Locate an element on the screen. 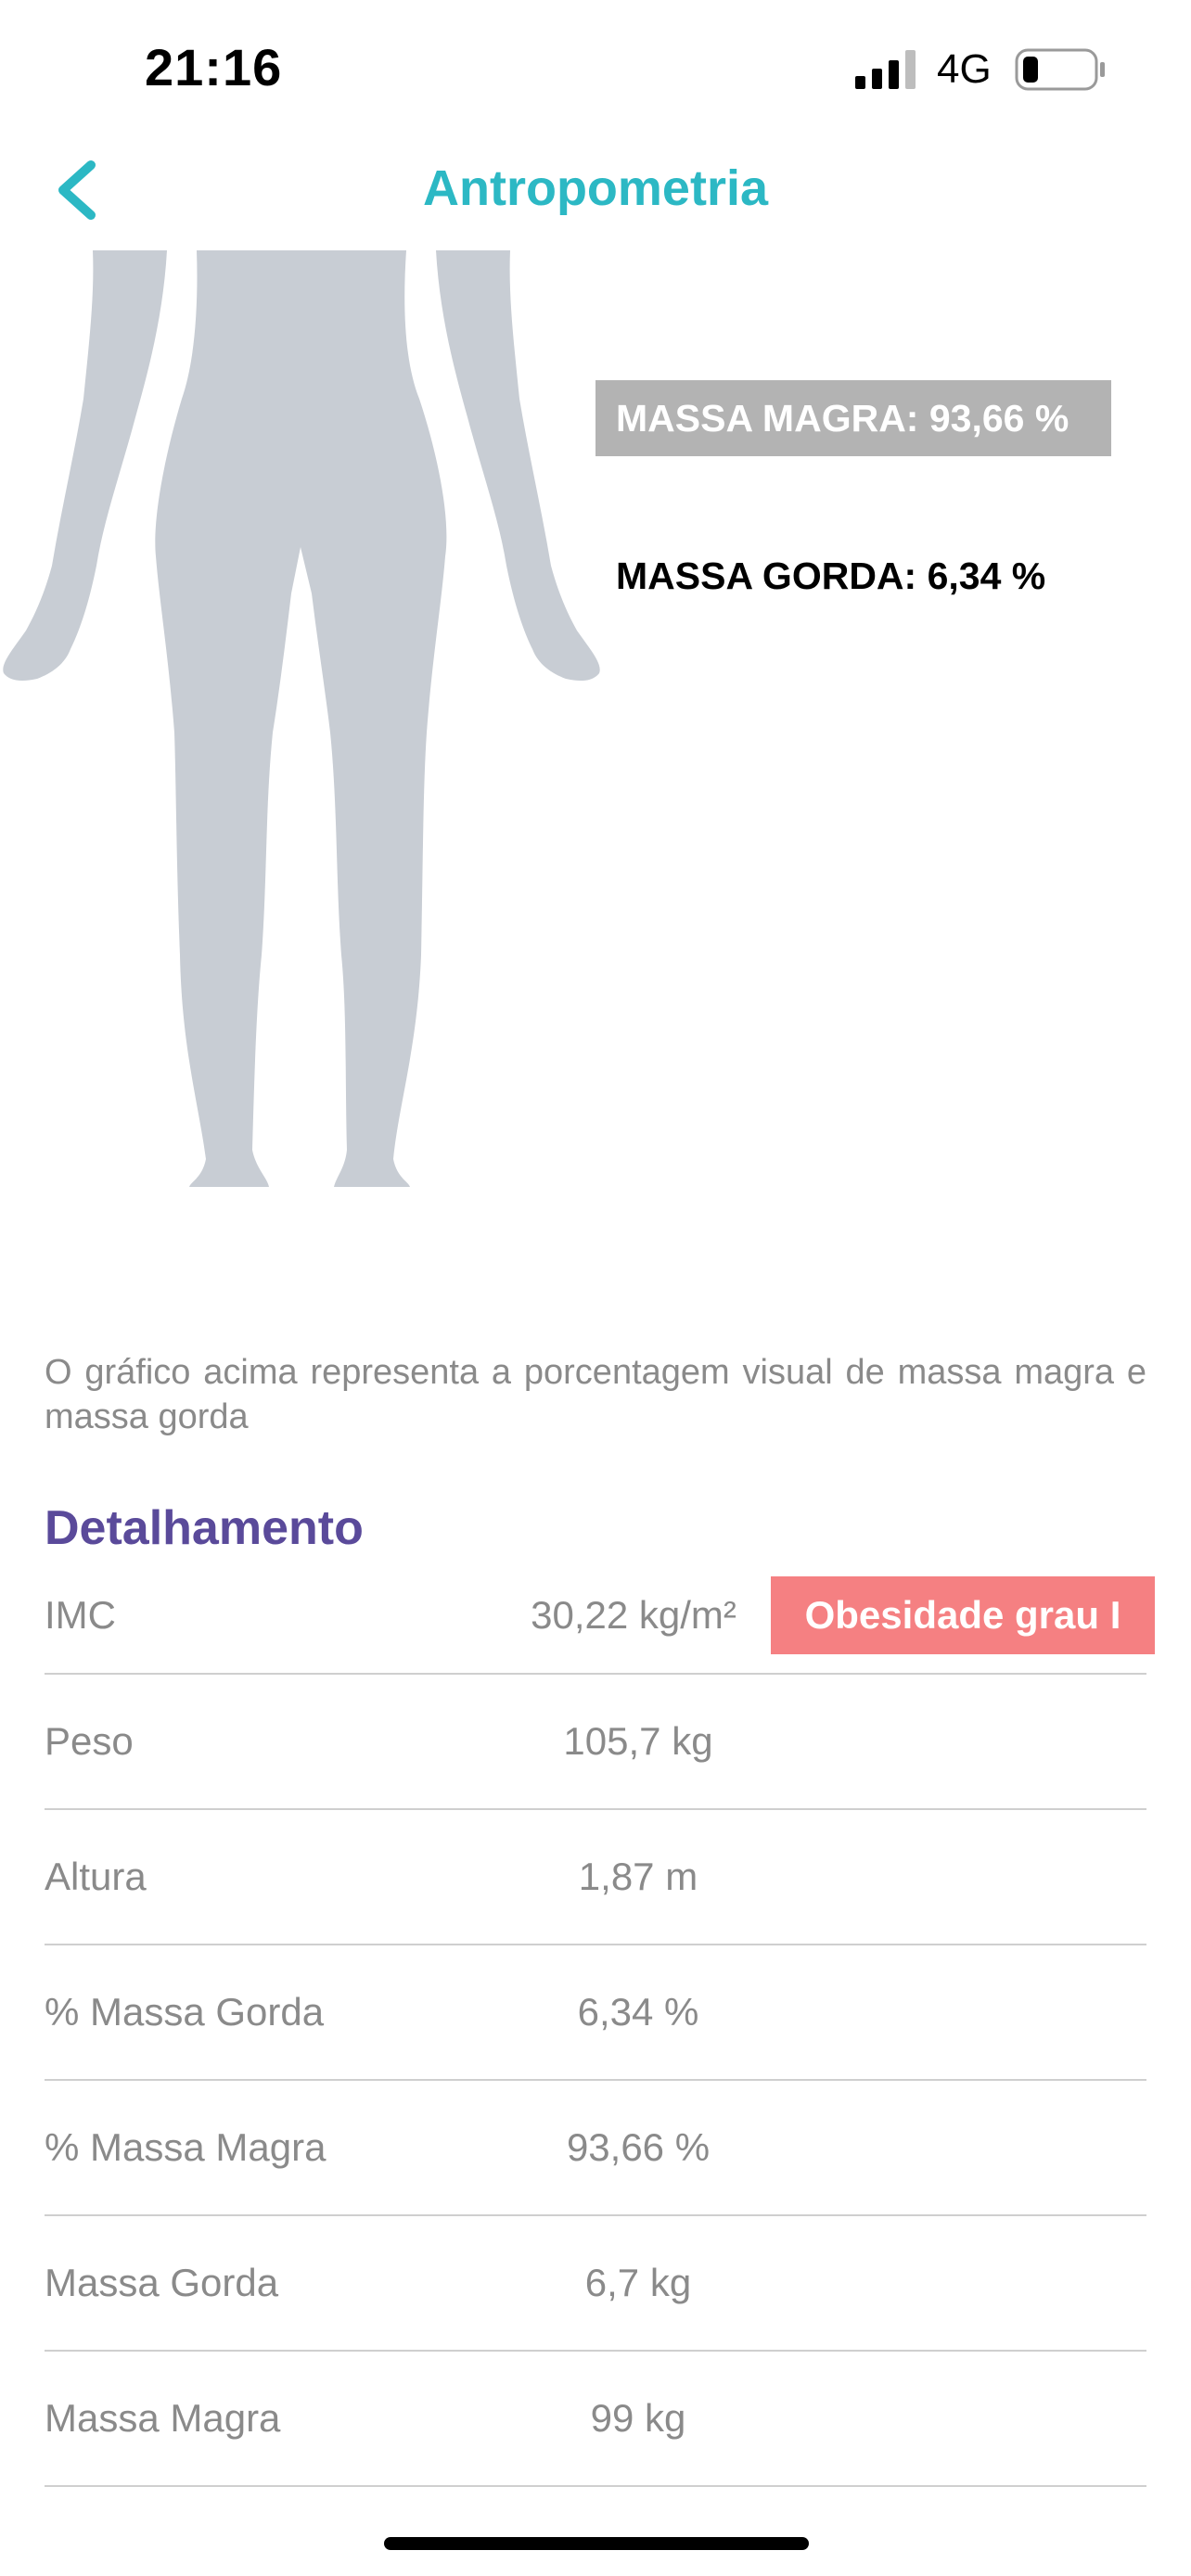 This screenshot has width=1191, height=2576. detail-label: Peso is located at coordinates (89, 1741).